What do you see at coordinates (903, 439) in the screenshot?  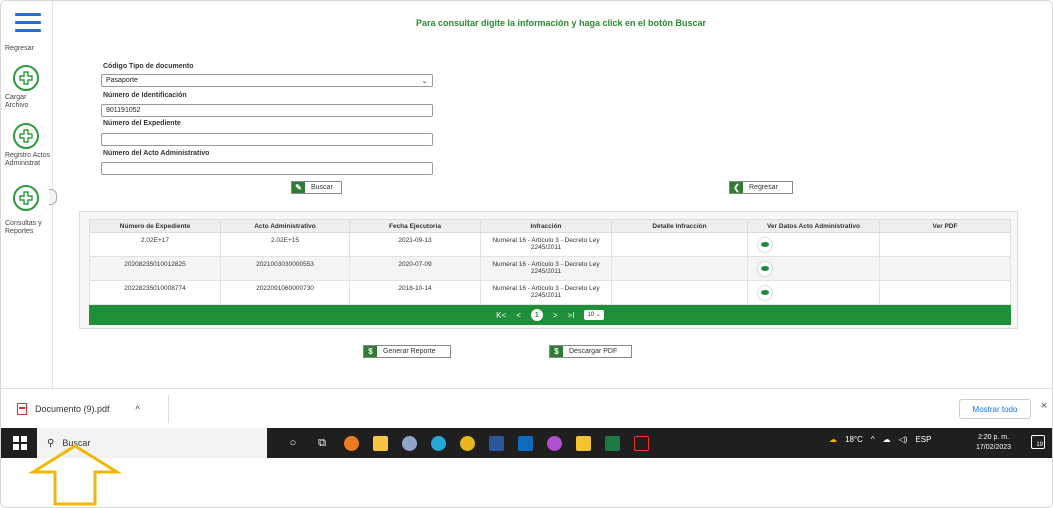 I see `volume-icon: ◁)` at bounding box center [903, 439].